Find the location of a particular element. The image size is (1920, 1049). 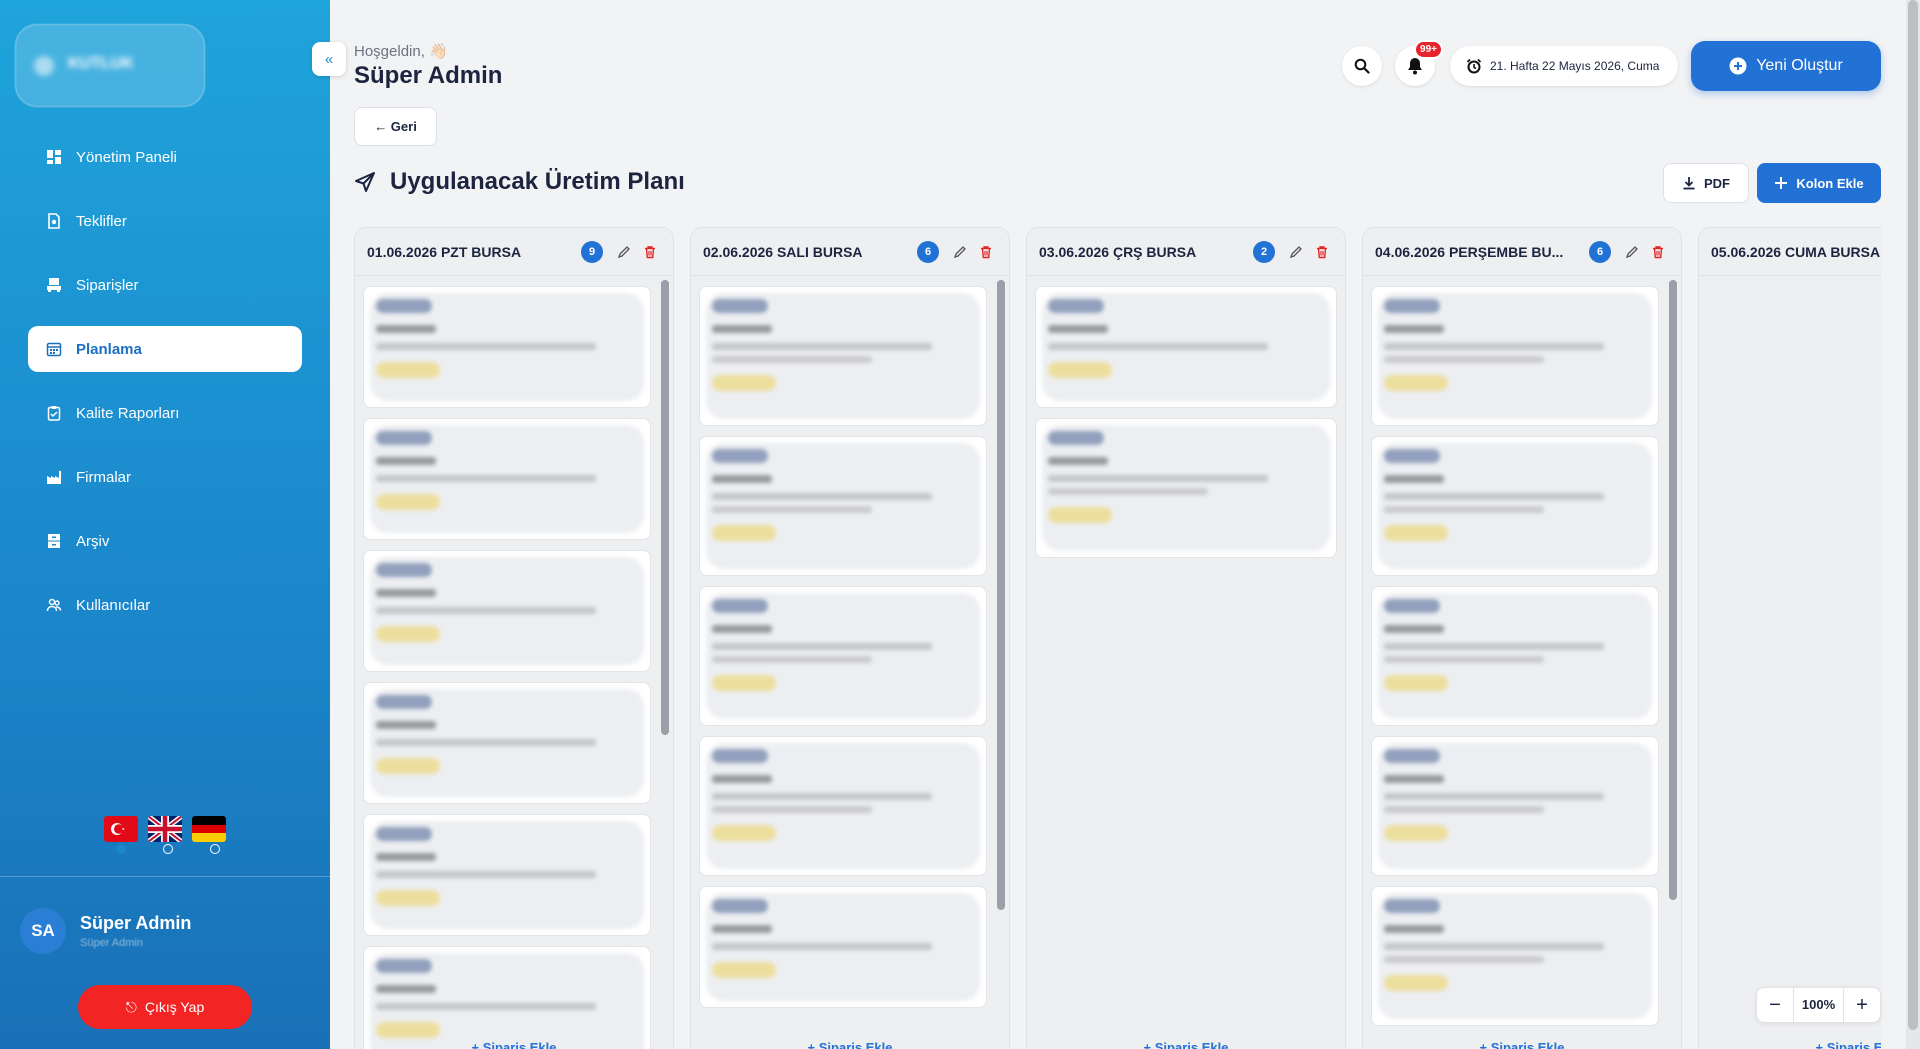

calendar-icon is located at coordinates (54, 349).